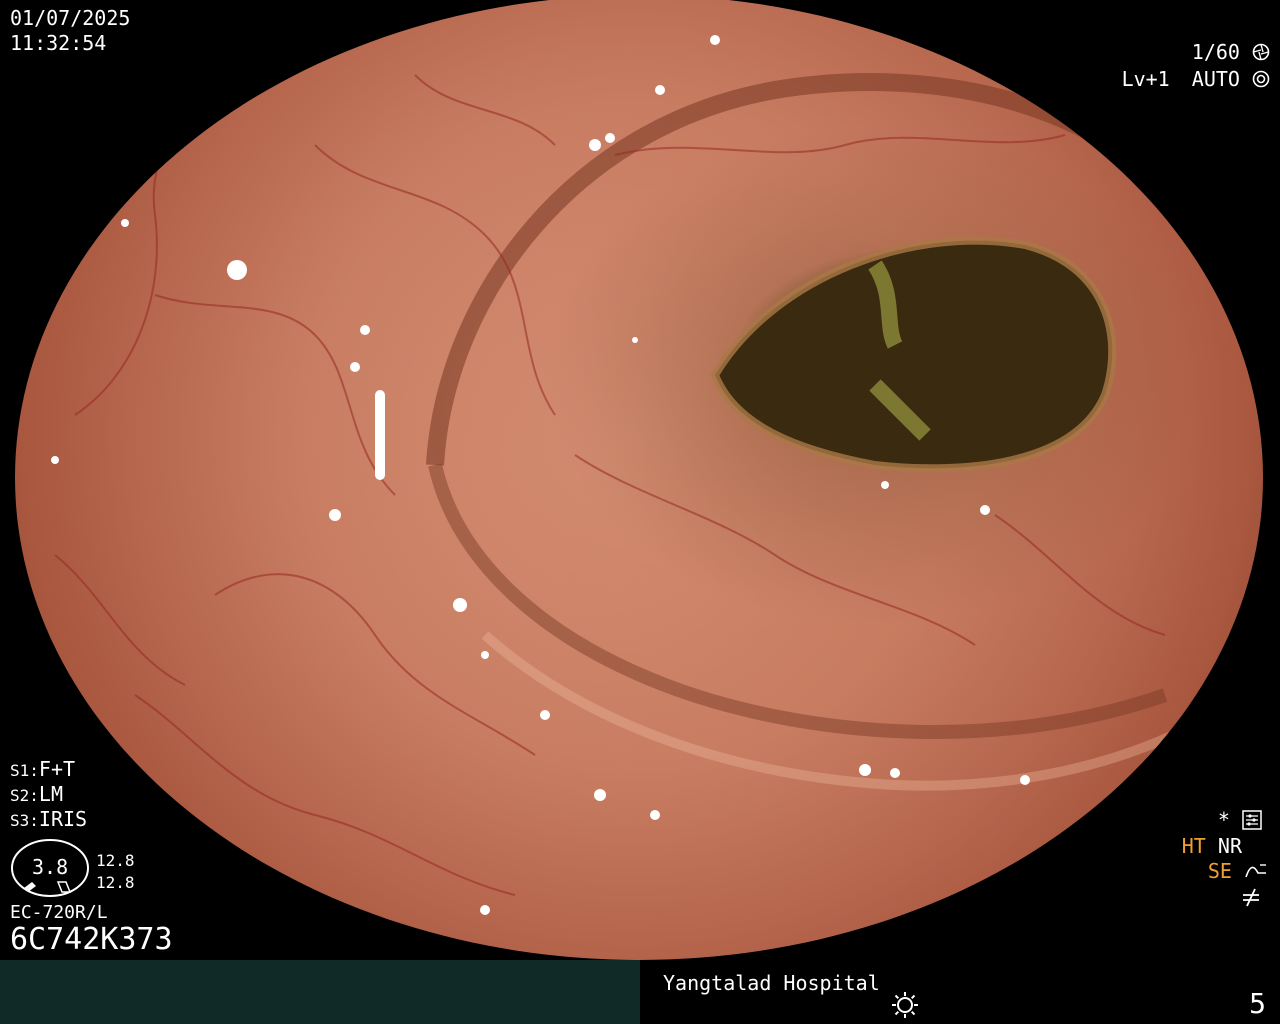  Describe the element at coordinates (24, 820) in the screenshot. I see `setting-s3-label: S3:` at that location.